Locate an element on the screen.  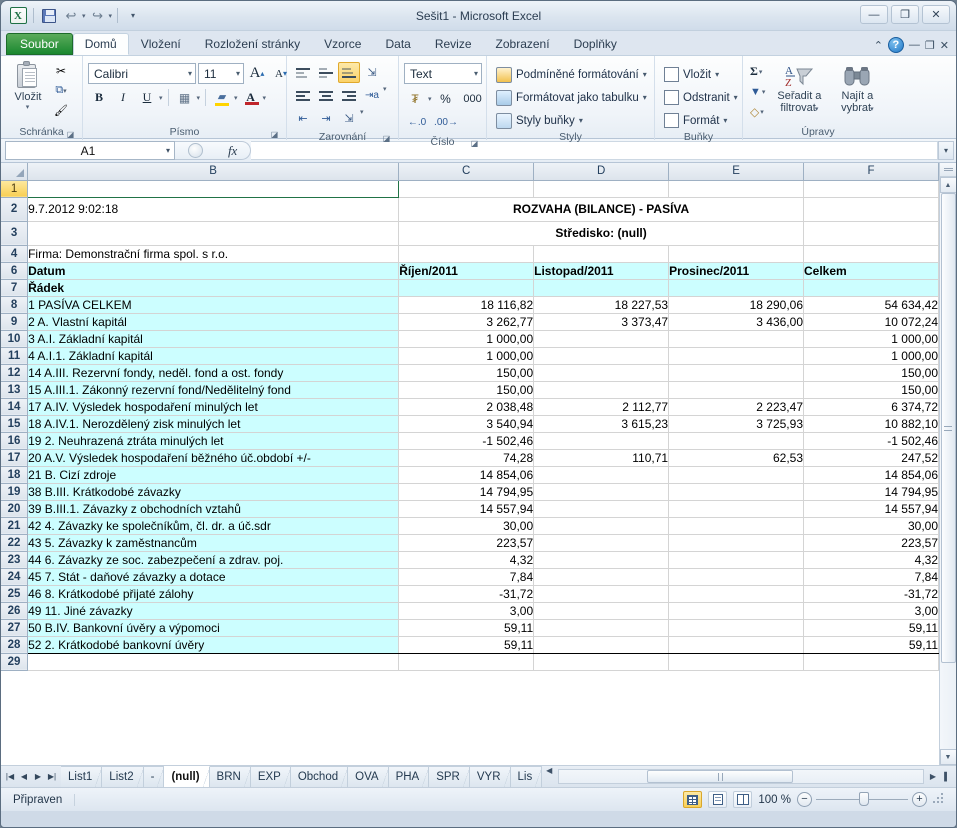
vertical-scroll-track is located at coordinates (947, 471).